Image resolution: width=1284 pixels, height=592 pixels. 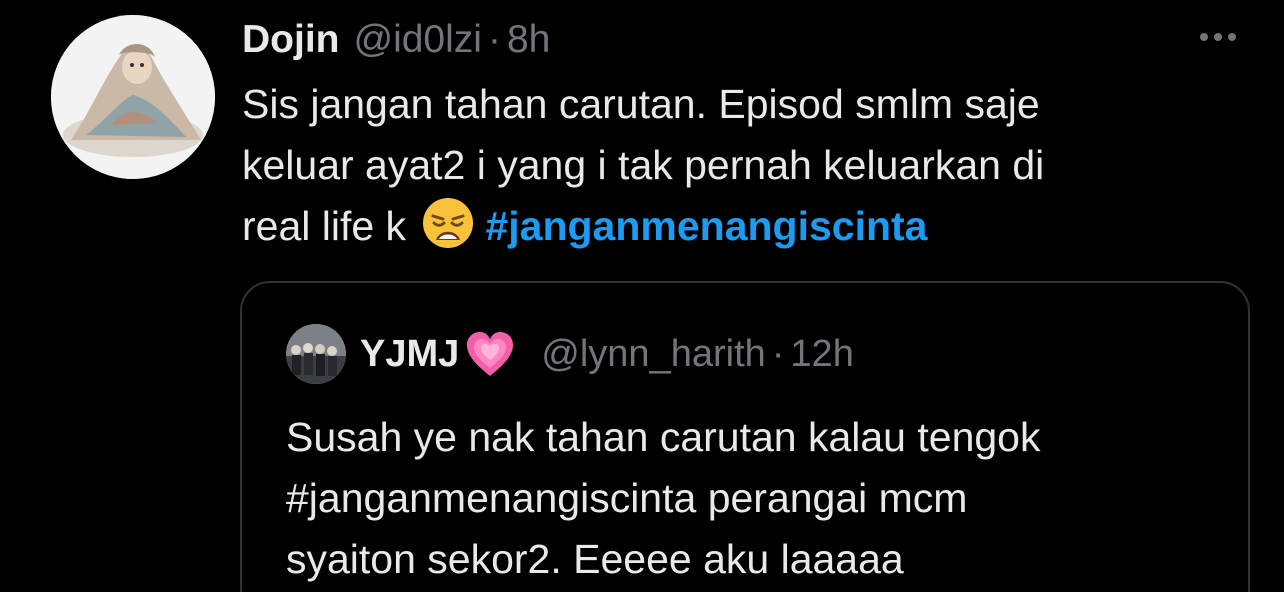 What do you see at coordinates (528, 40) in the screenshot?
I see `tweet-timestamp: 8h` at bounding box center [528, 40].